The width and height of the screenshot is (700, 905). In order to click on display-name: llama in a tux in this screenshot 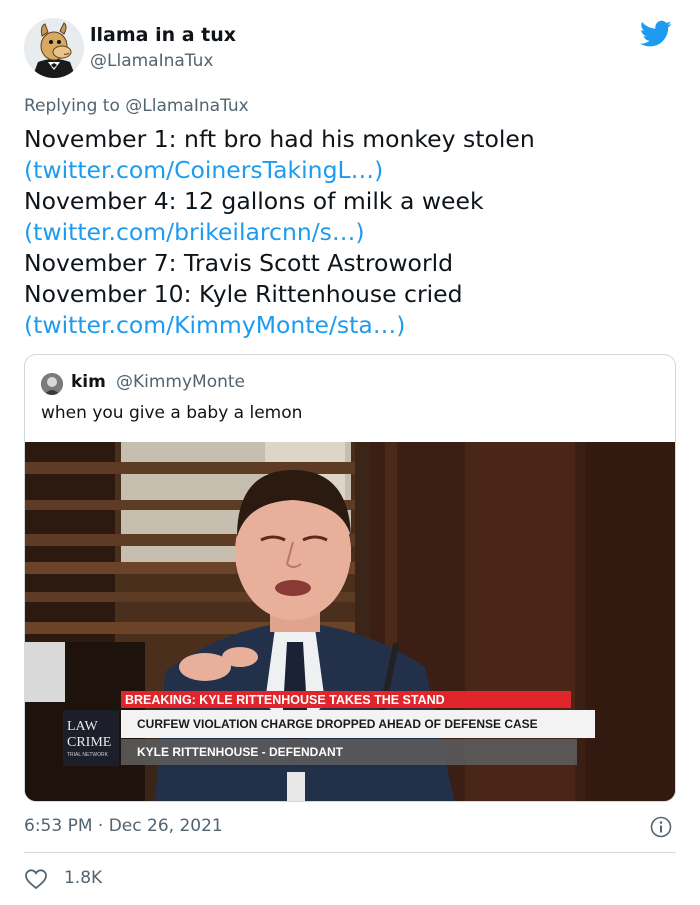, I will do `click(163, 35)`.